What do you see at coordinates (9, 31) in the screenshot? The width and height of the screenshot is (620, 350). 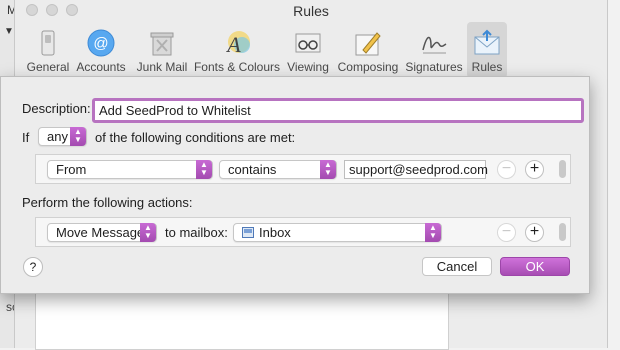 I see `disclosure-triangle-icon: ▼` at bounding box center [9, 31].